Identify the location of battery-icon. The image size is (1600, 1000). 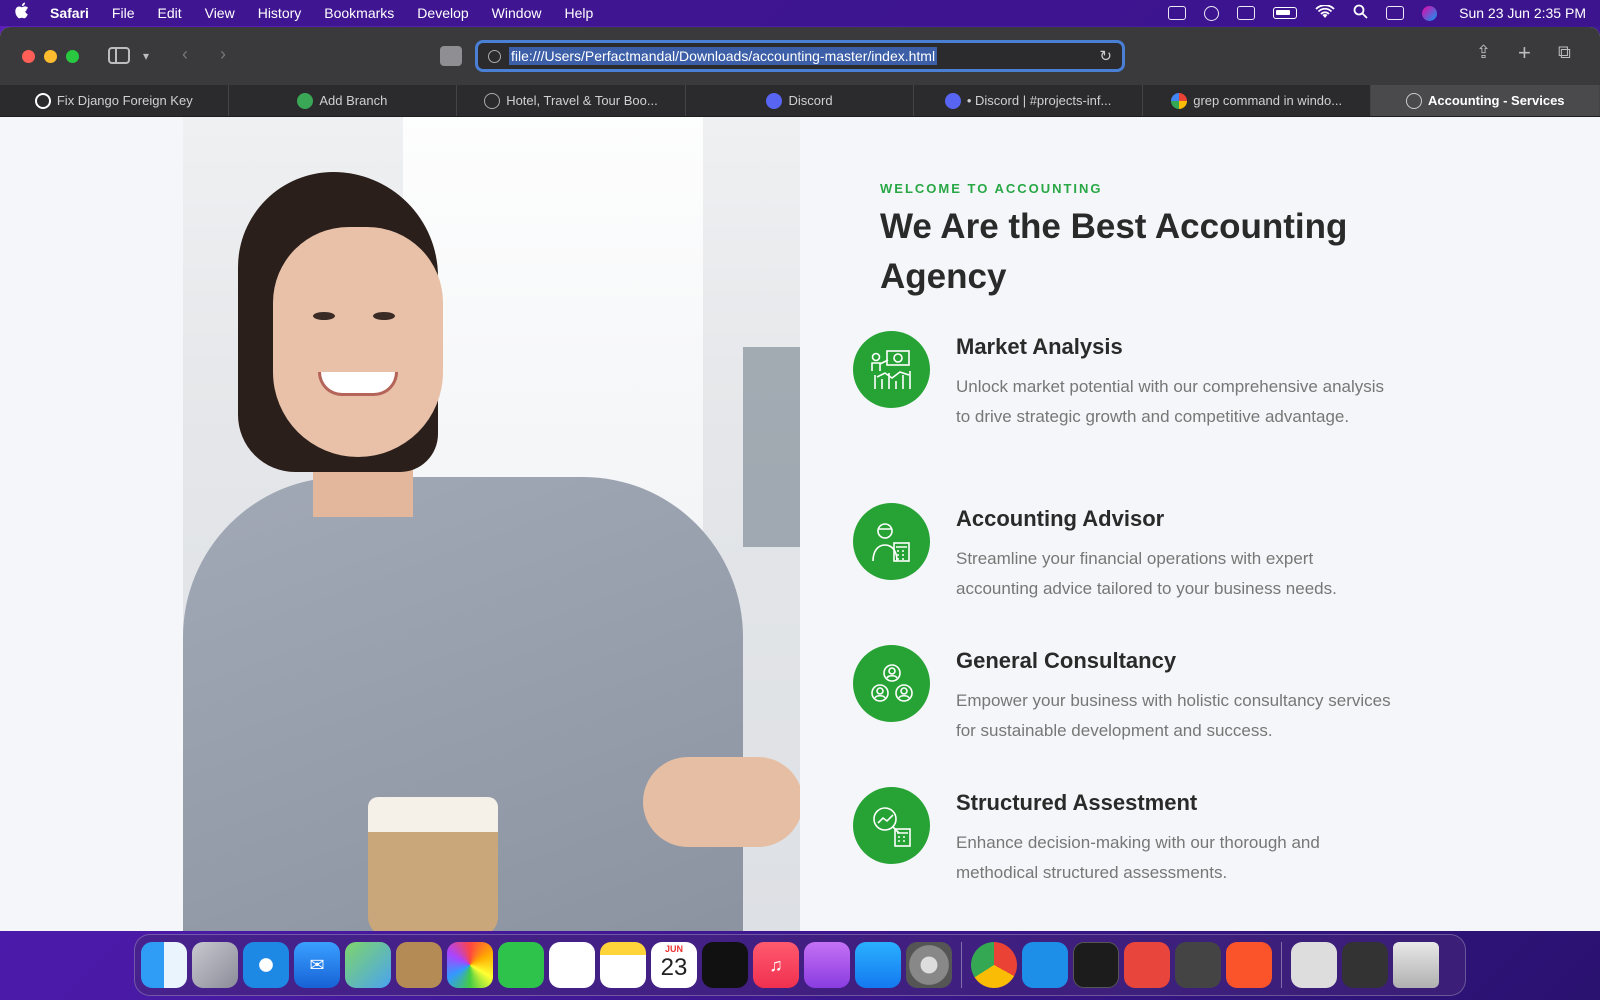
(1285, 13).